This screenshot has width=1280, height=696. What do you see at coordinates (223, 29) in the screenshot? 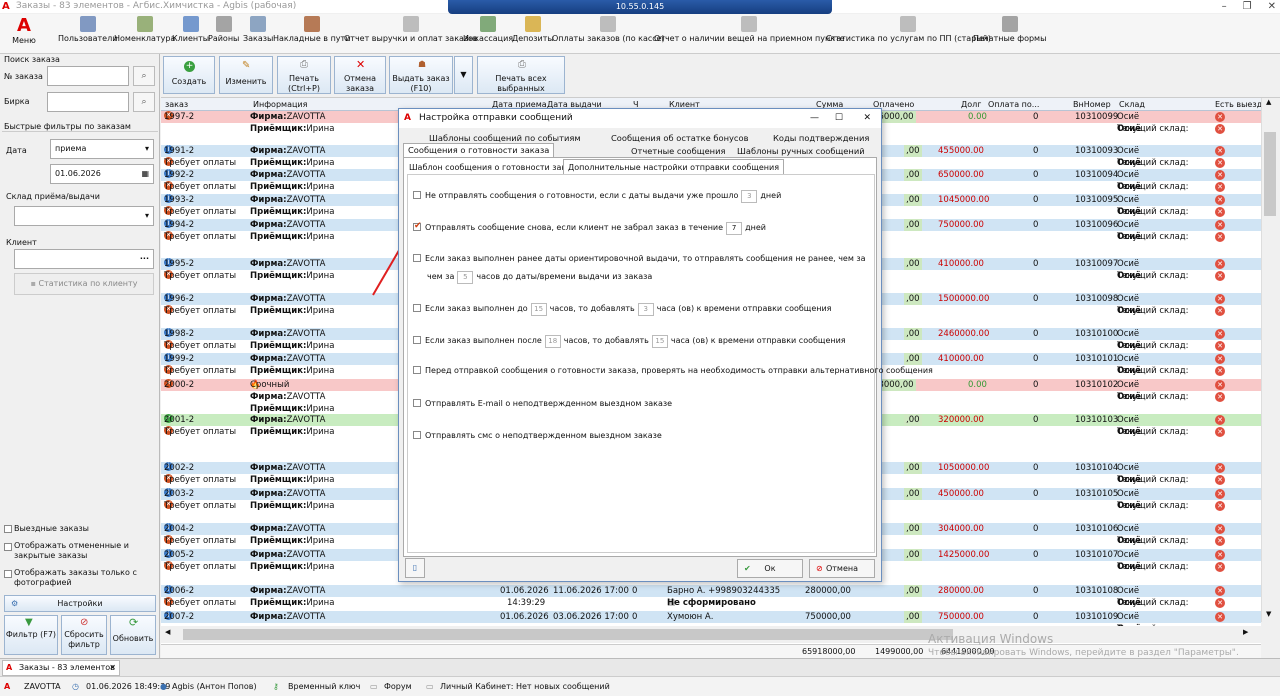
I see `toolbar-item: Районы` at bounding box center [223, 29].